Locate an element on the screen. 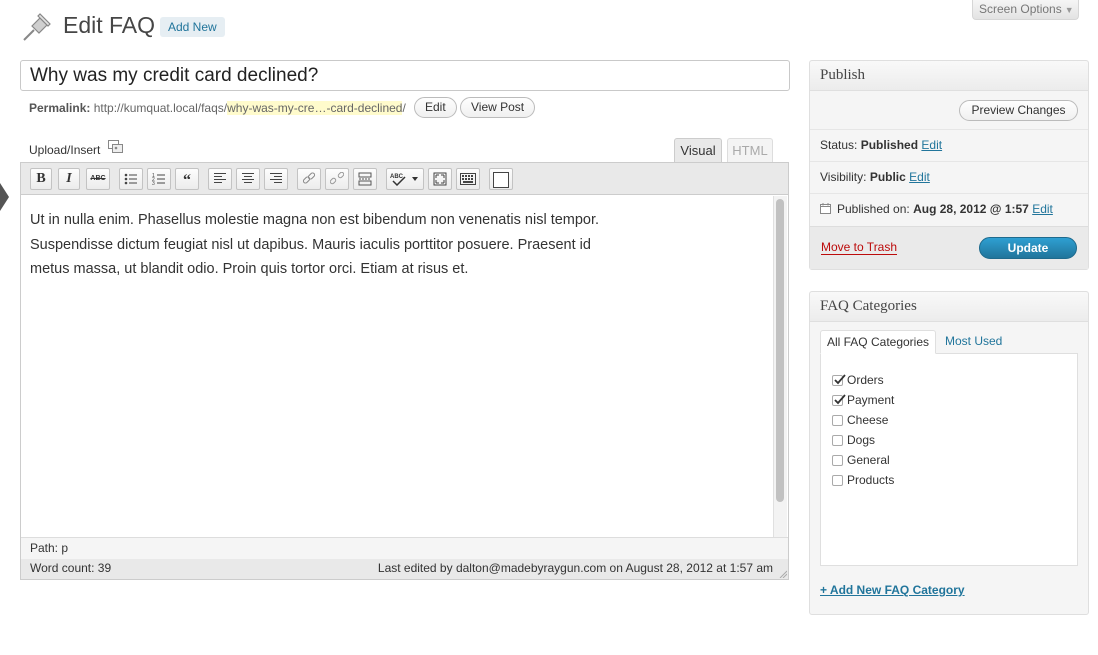 The width and height of the screenshot is (1098, 655). caret-down-icon: ▼ is located at coordinates (1069, 10).